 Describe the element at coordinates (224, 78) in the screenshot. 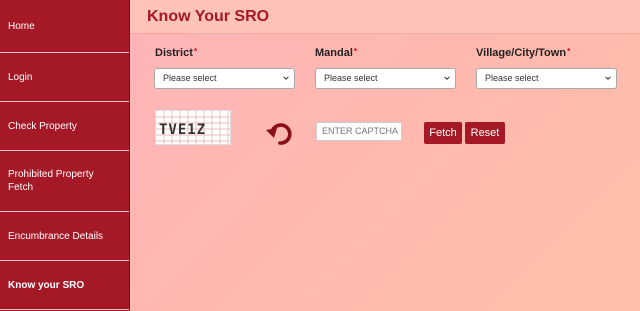

I see `district-select: Please select` at that location.